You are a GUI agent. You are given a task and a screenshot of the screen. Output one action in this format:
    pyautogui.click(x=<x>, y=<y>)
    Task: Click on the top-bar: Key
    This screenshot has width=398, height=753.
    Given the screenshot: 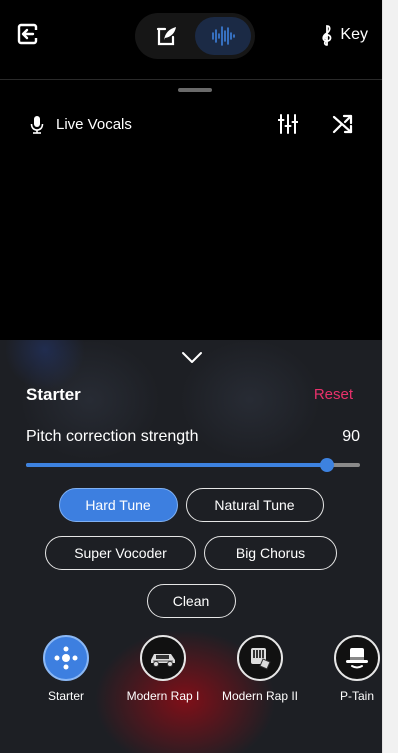 What is the action you would take?
    pyautogui.click(x=191, y=36)
    